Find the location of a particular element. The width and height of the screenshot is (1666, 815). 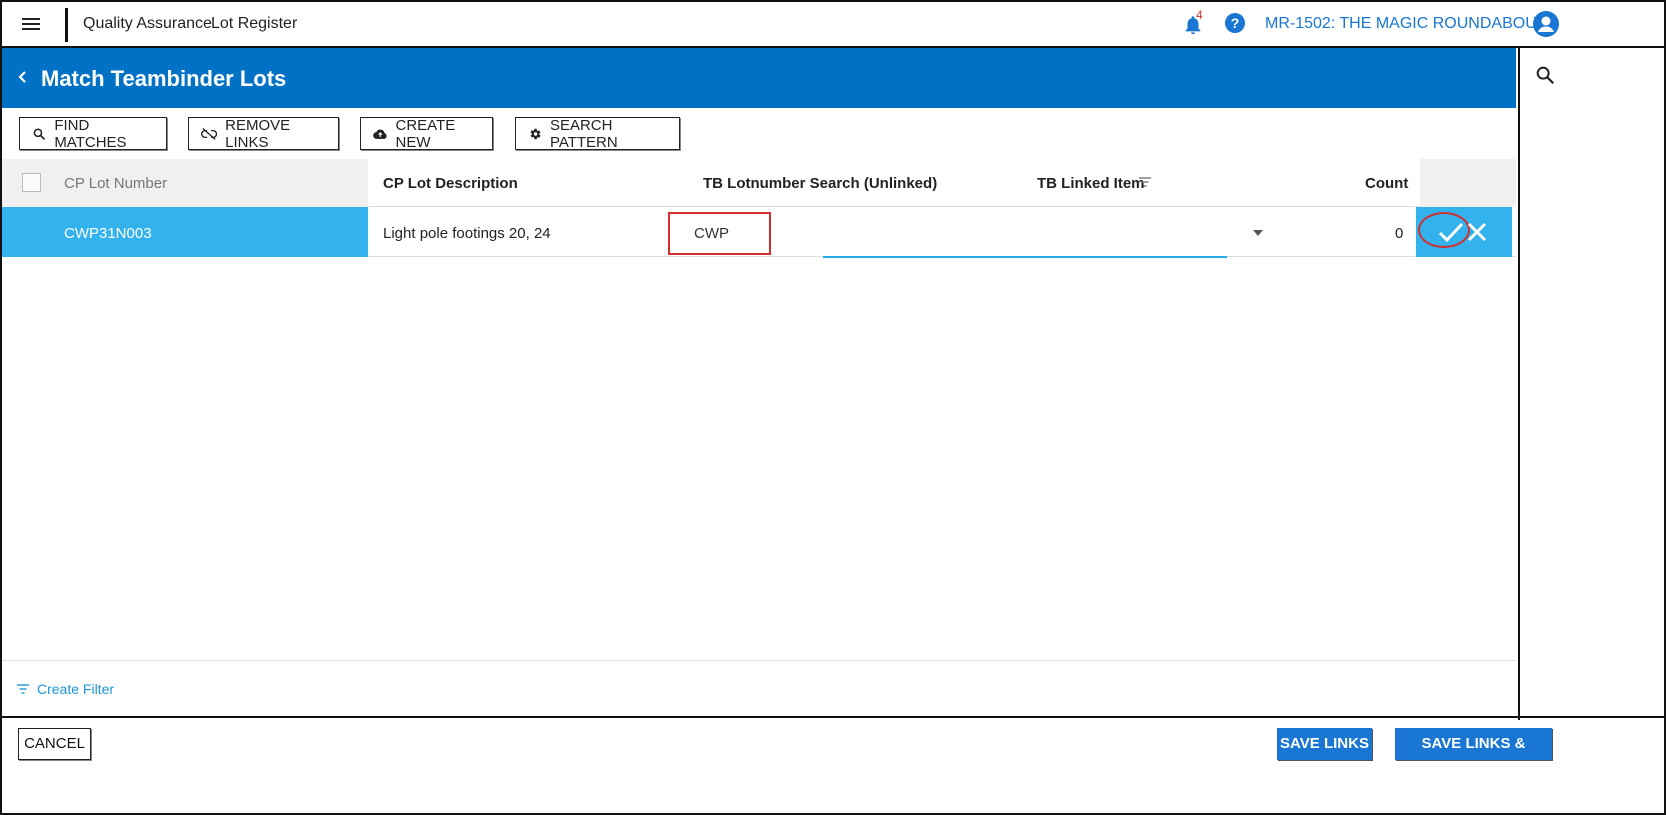

page-header: Match Teambinder Lots is located at coordinates (759, 78).